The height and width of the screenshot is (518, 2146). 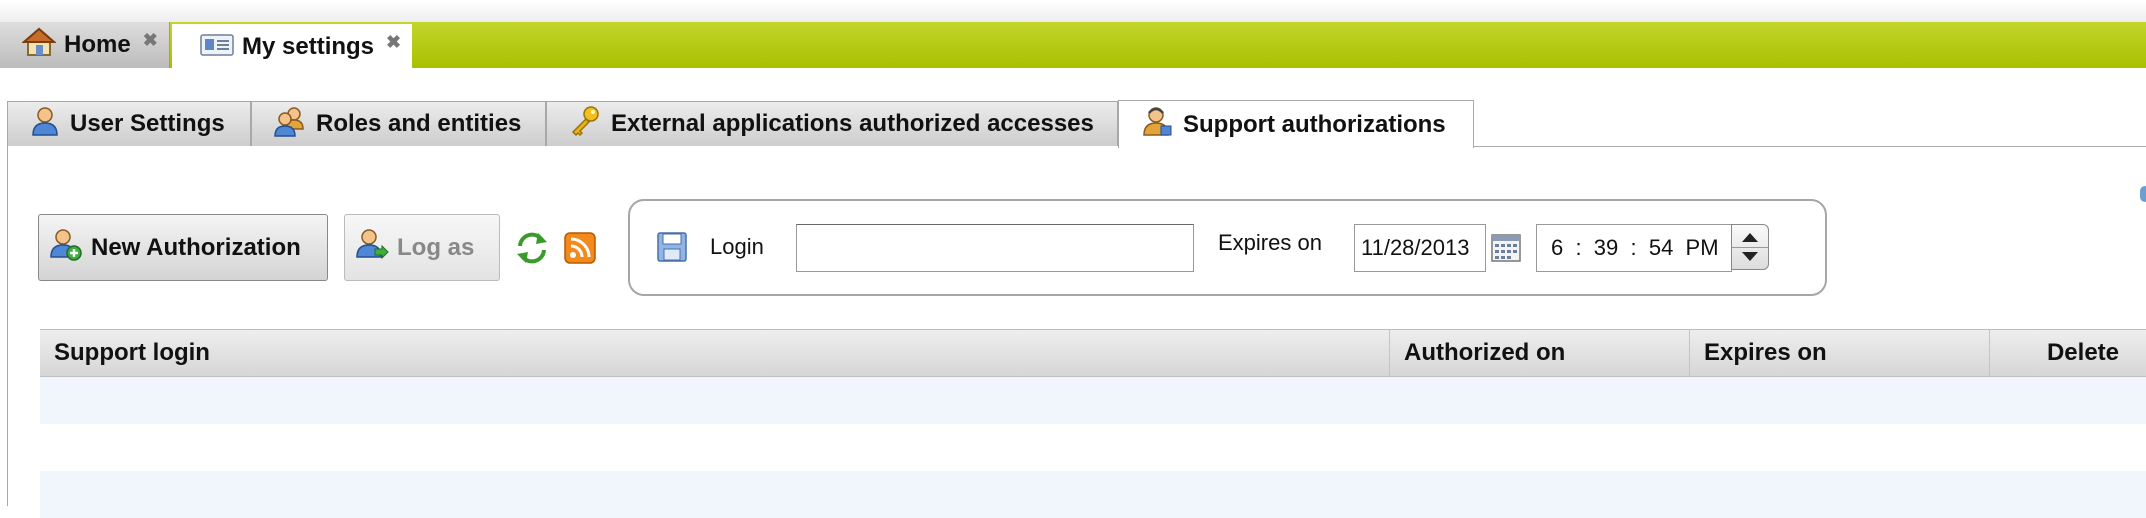 I want to click on expiry-date-value: 11/28/2013, so click(x=1415, y=247).